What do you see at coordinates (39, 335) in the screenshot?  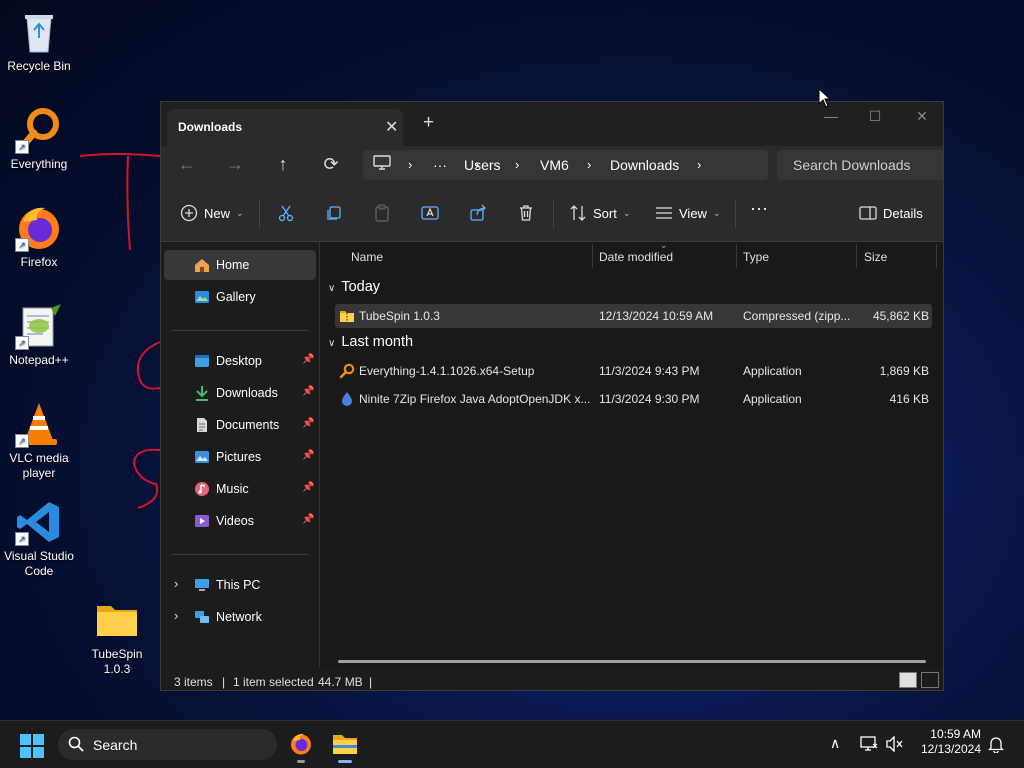 I see `desktop-icon-notepadpp: ↗ Notepad++` at bounding box center [39, 335].